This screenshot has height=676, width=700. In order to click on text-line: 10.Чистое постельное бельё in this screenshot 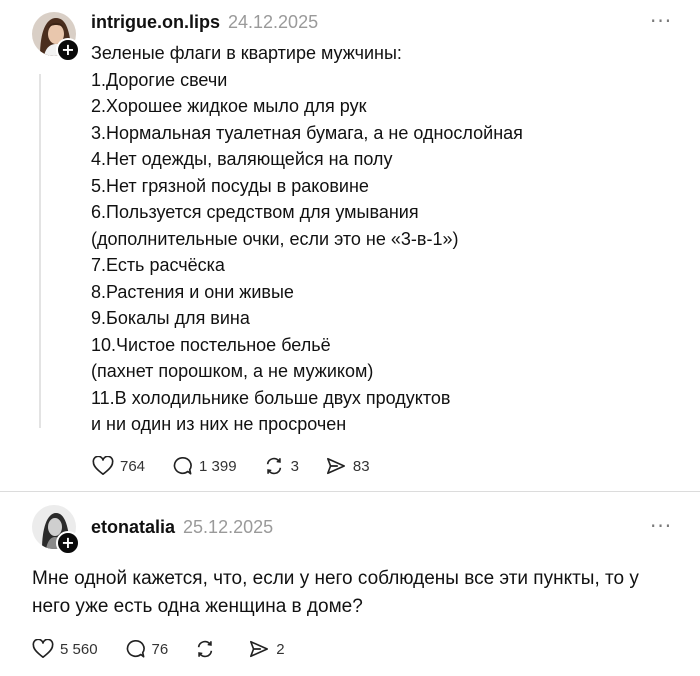, I will do `click(211, 344)`.